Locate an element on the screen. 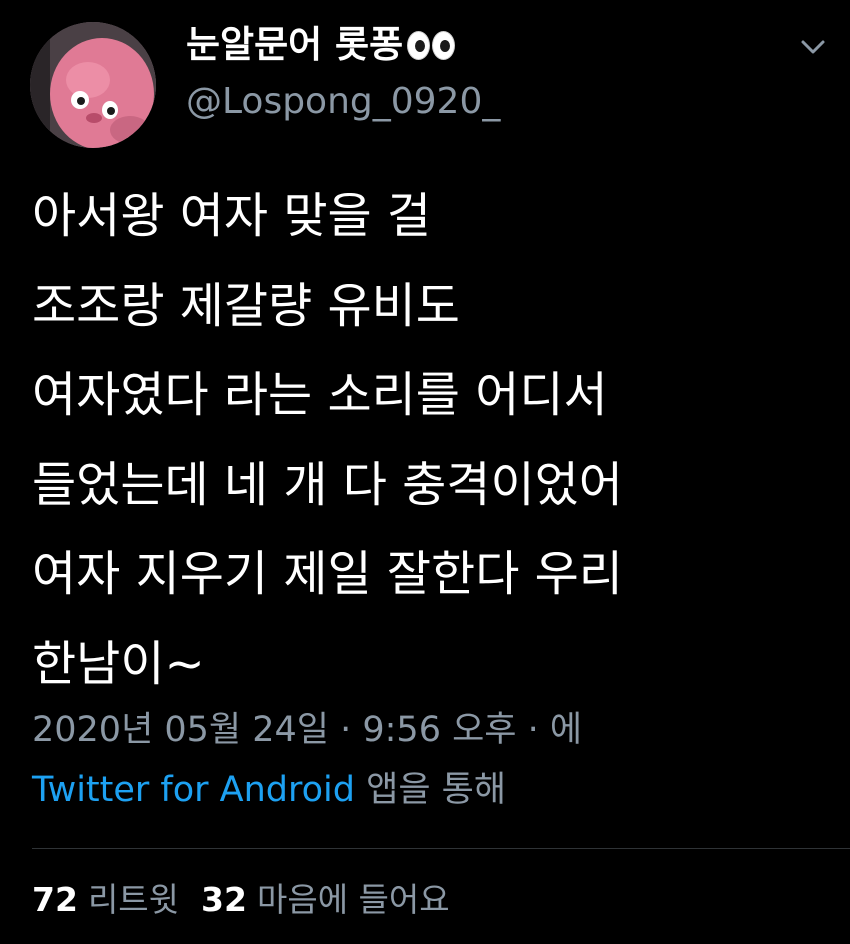  eyes-emoji-icon is located at coordinates (431, 45).